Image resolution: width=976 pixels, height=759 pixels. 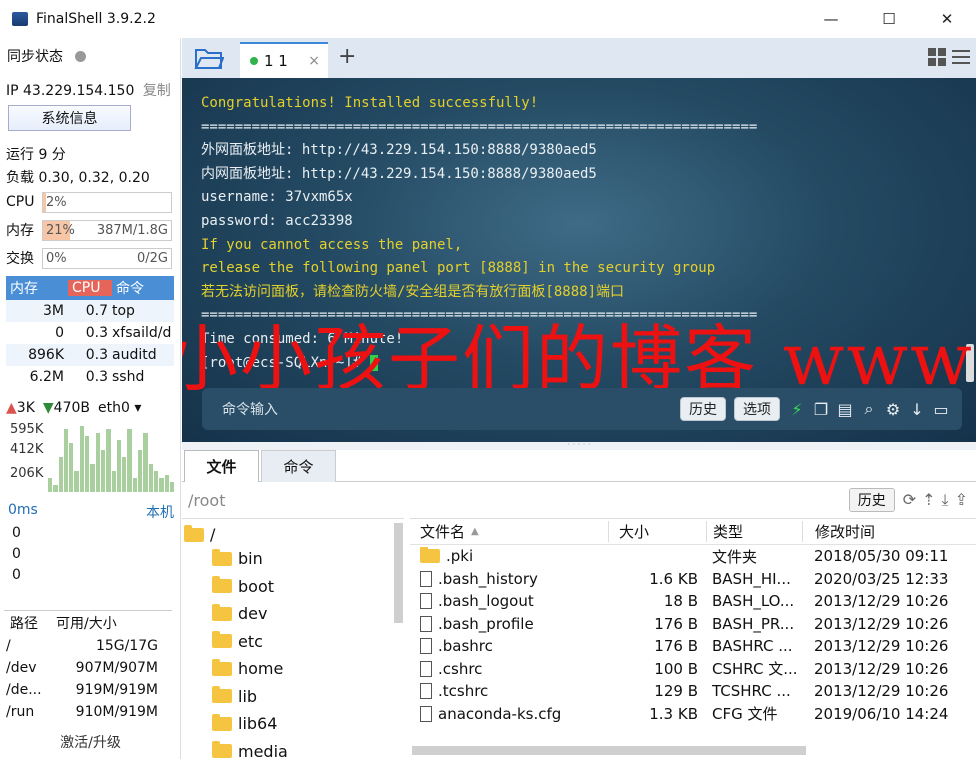 What do you see at coordinates (239, 613) in the screenshot?
I see `tree-item: dev` at bounding box center [239, 613].